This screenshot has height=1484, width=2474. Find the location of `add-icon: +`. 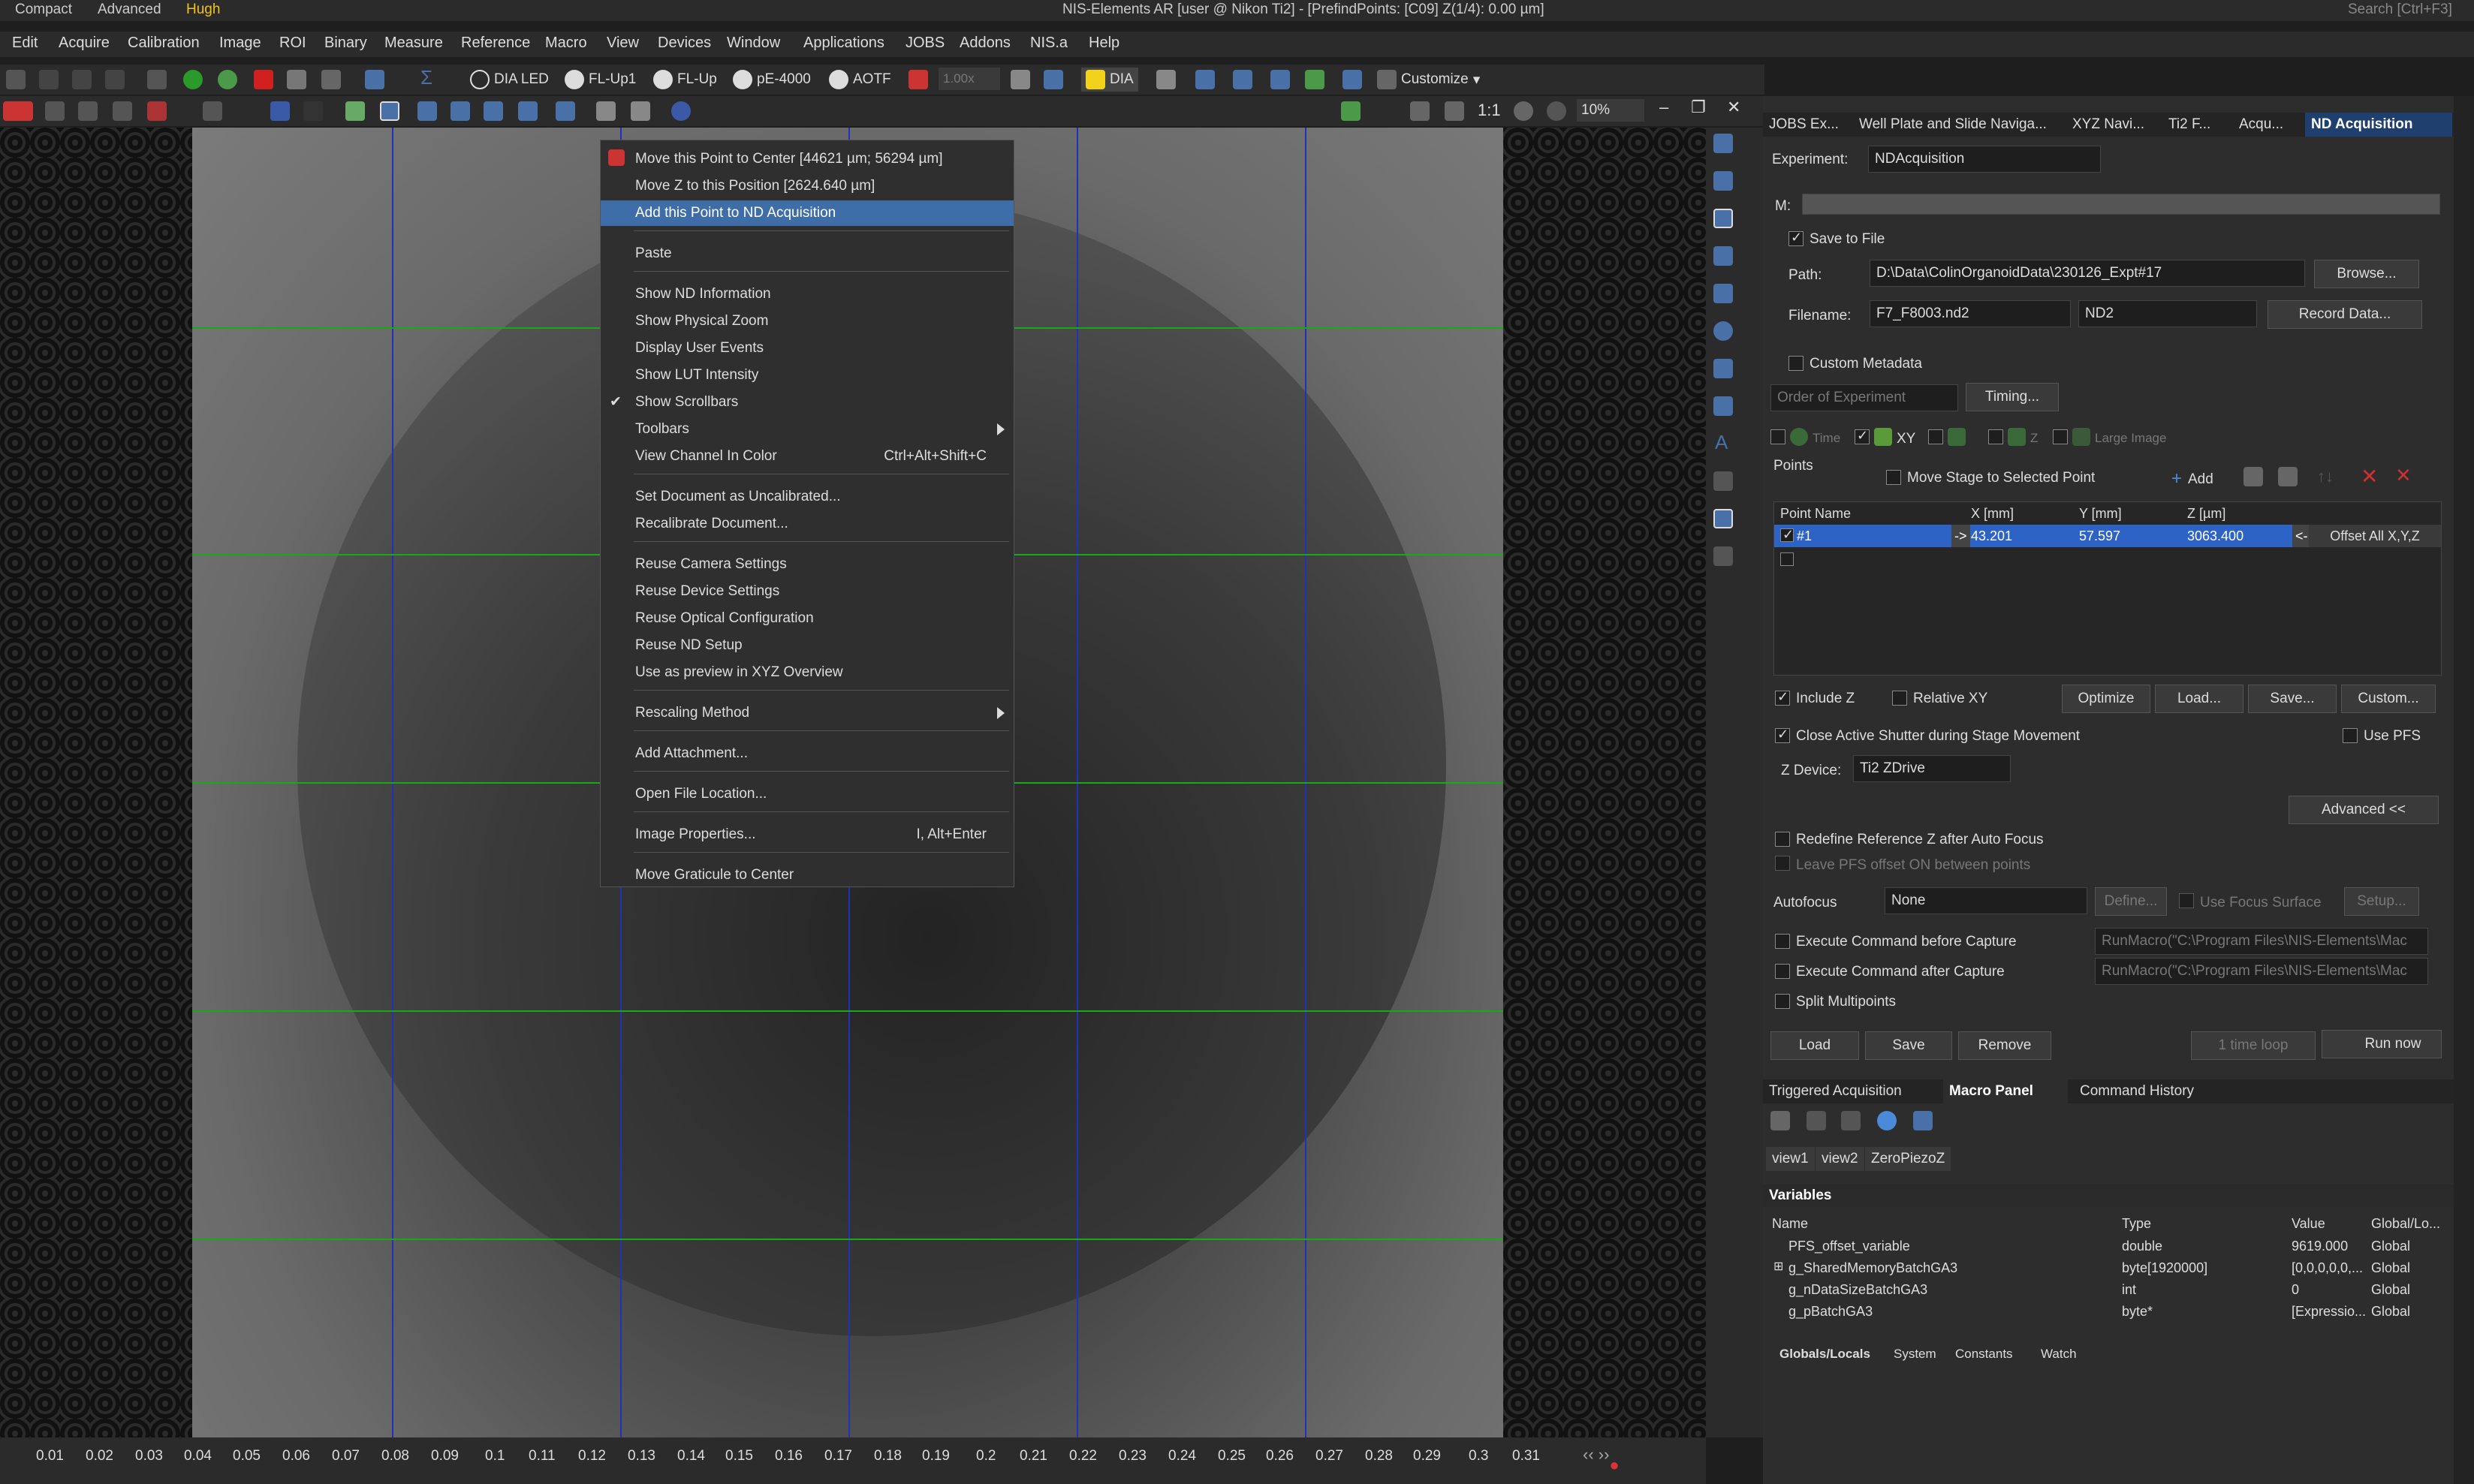

add-icon: + is located at coordinates (2176, 478).